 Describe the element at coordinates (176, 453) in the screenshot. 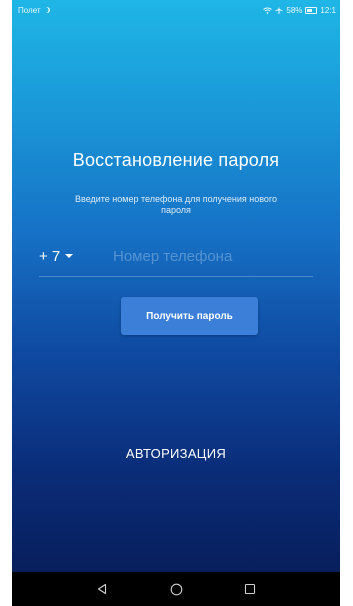

I see `authorization-link: АВТОРИЗАЦИЯ` at that location.